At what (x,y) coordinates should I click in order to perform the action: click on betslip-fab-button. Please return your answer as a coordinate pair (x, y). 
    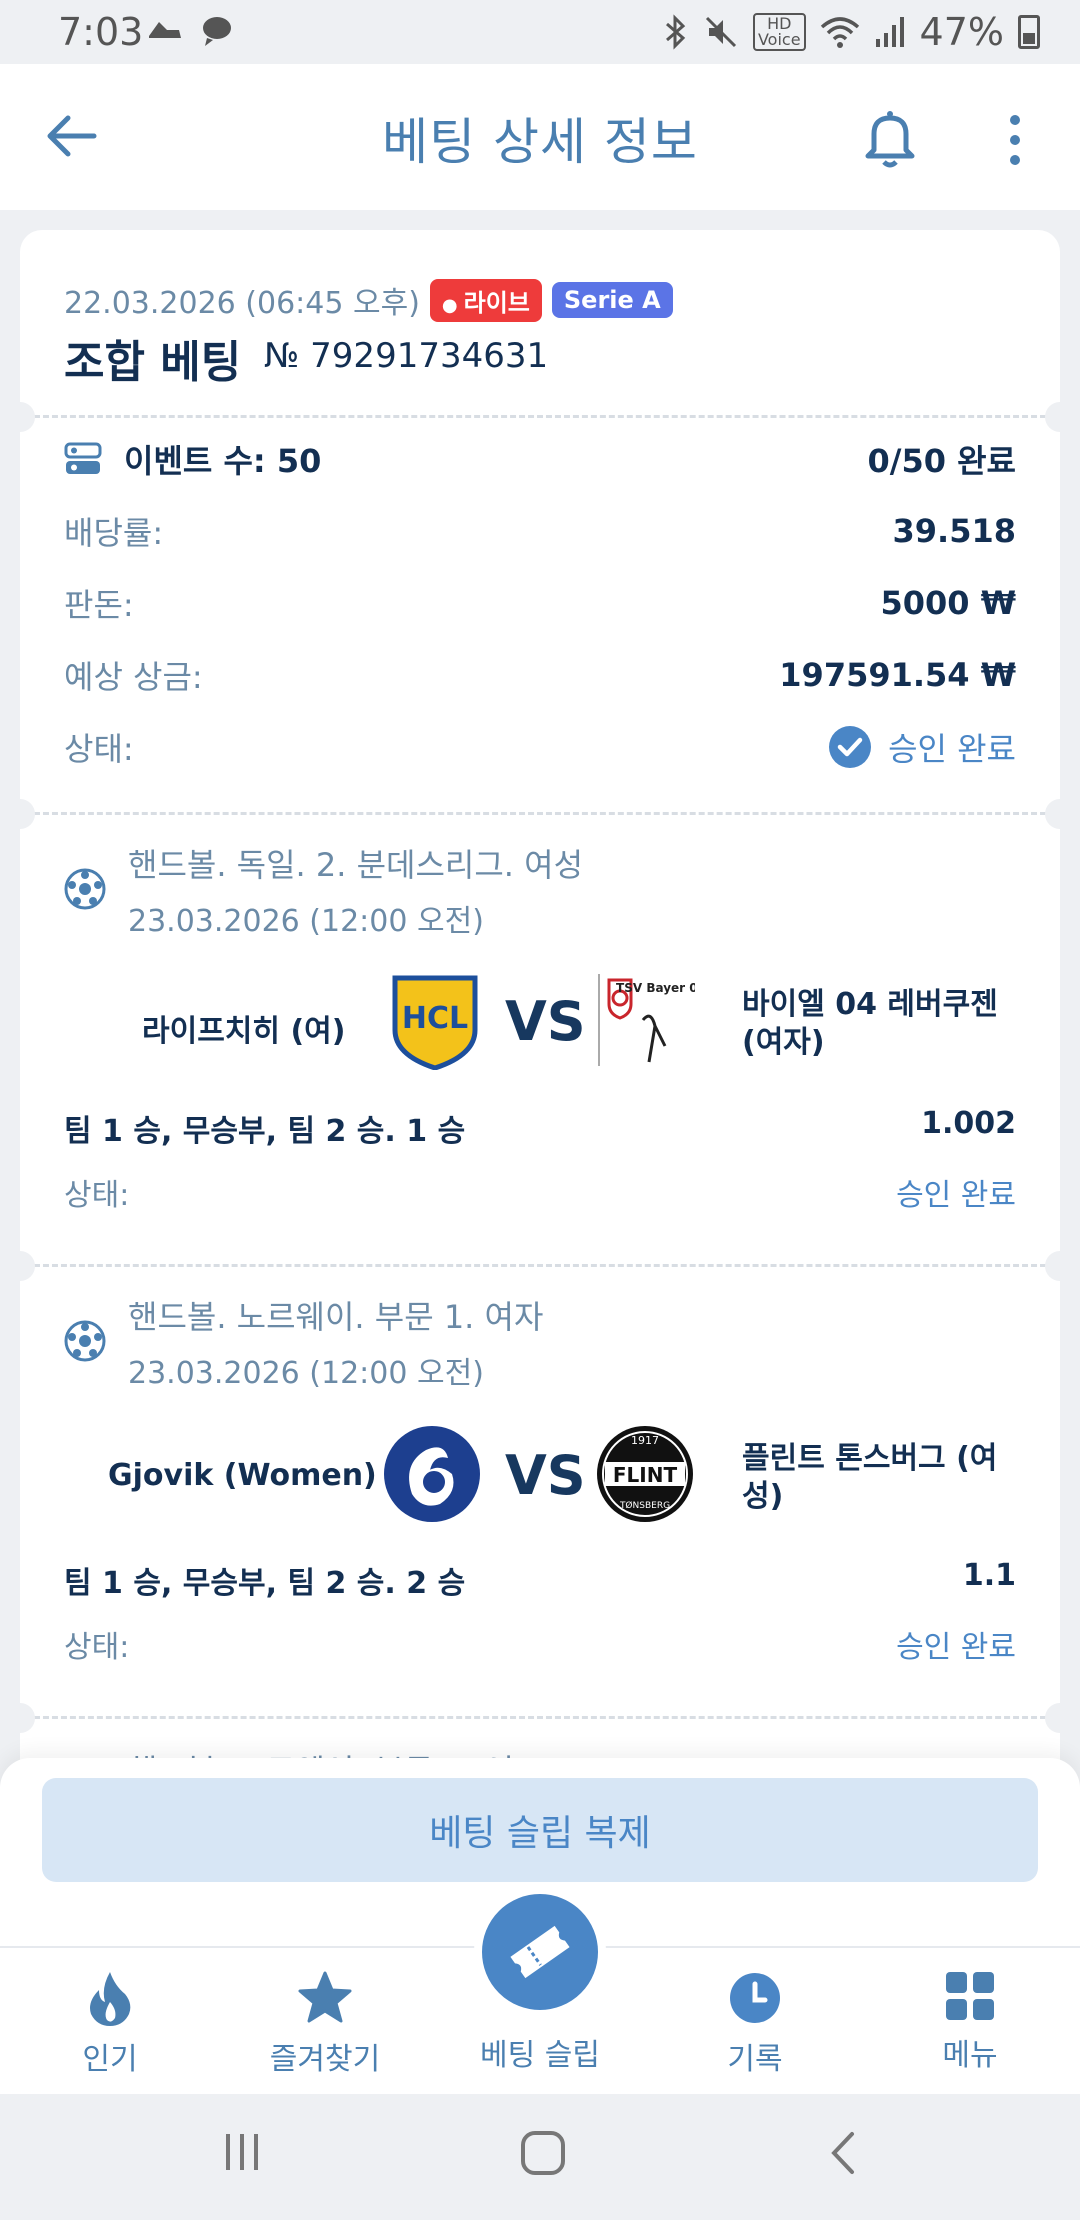
    Looking at the image, I should click on (540, 1952).